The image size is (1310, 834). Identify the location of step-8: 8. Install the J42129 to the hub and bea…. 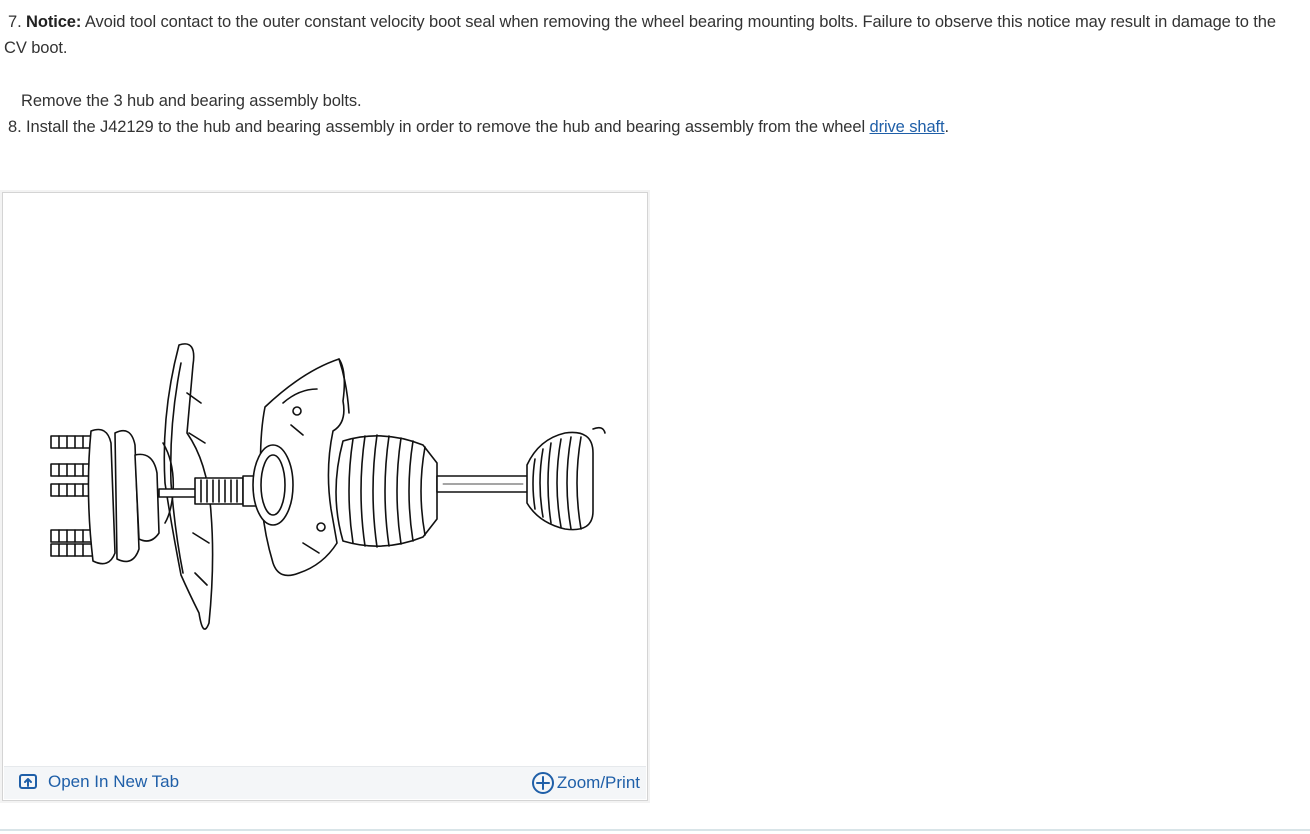
(478, 127).